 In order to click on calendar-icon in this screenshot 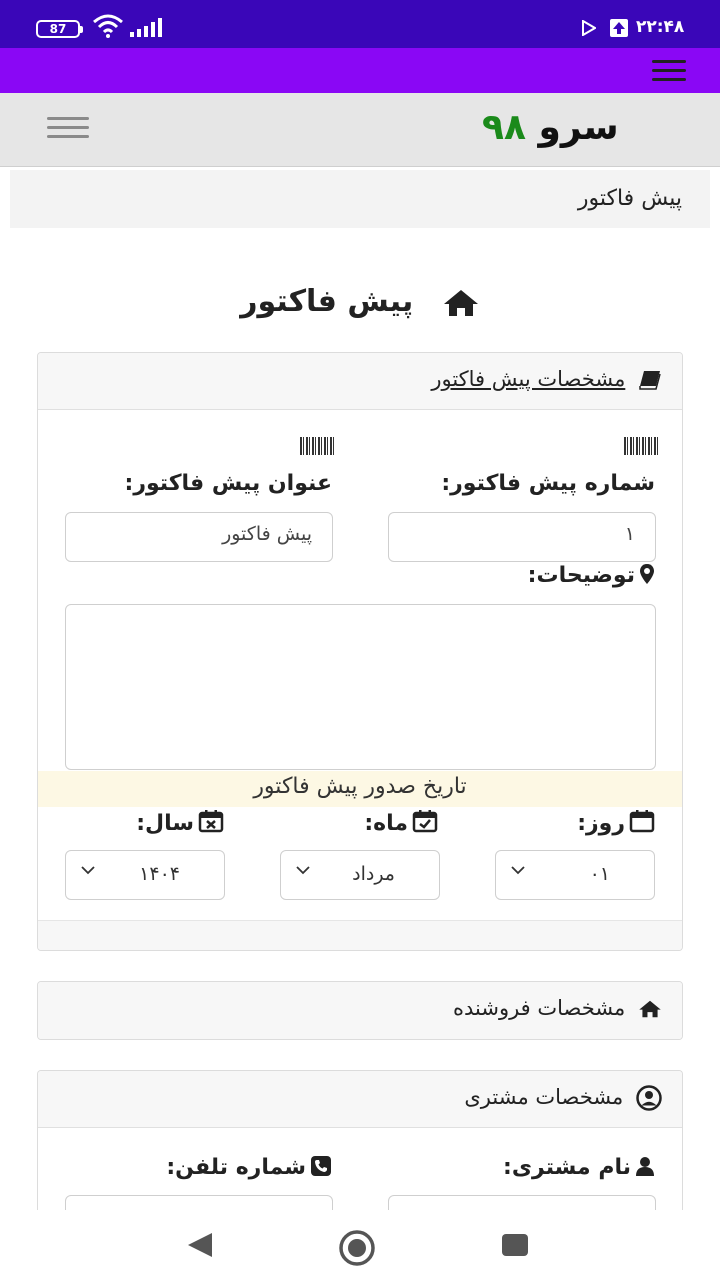, I will do `click(642, 821)`.